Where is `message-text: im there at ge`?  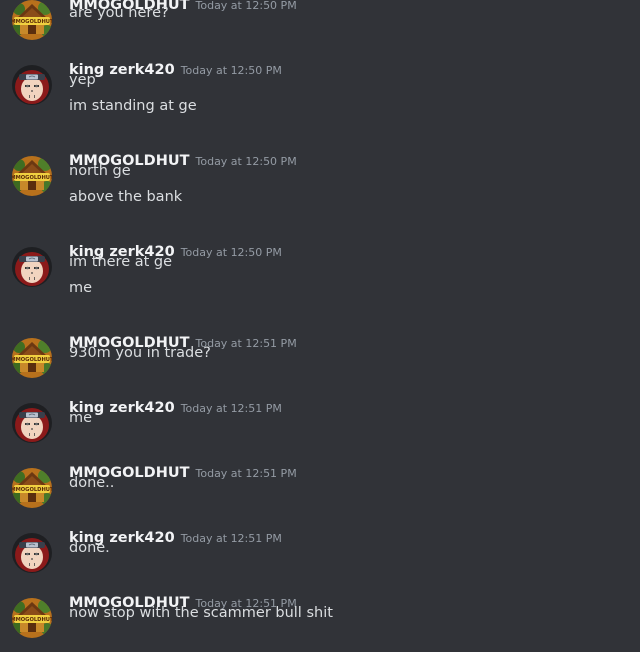 message-text: im there at ge is located at coordinates (121, 262).